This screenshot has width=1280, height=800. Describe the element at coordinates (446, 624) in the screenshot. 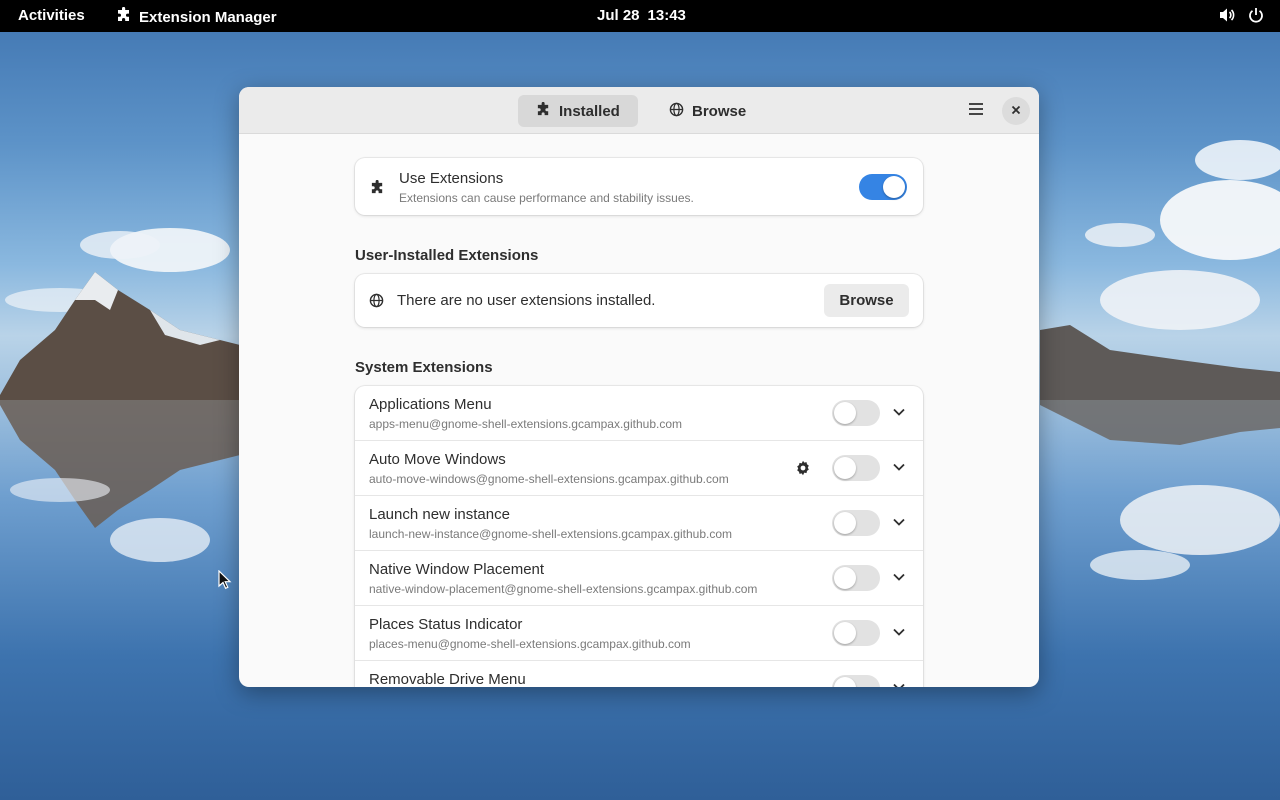

I see `extension-name: Places Status Indicator` at that location.